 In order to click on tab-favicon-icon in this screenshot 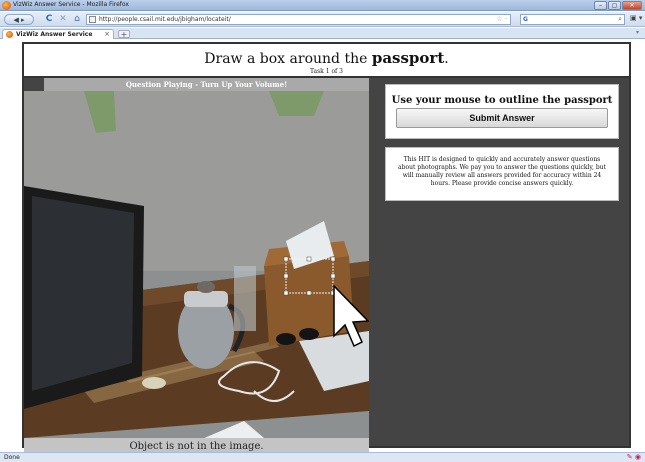, I will do `click(9, 34)`.